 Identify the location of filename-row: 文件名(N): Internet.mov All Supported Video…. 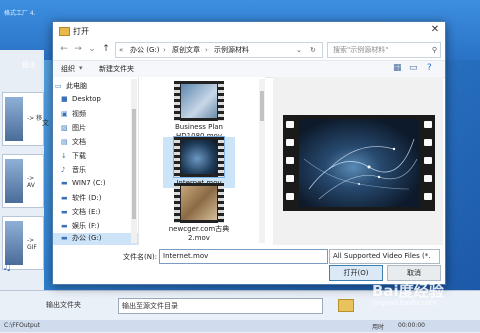
(249, 256).